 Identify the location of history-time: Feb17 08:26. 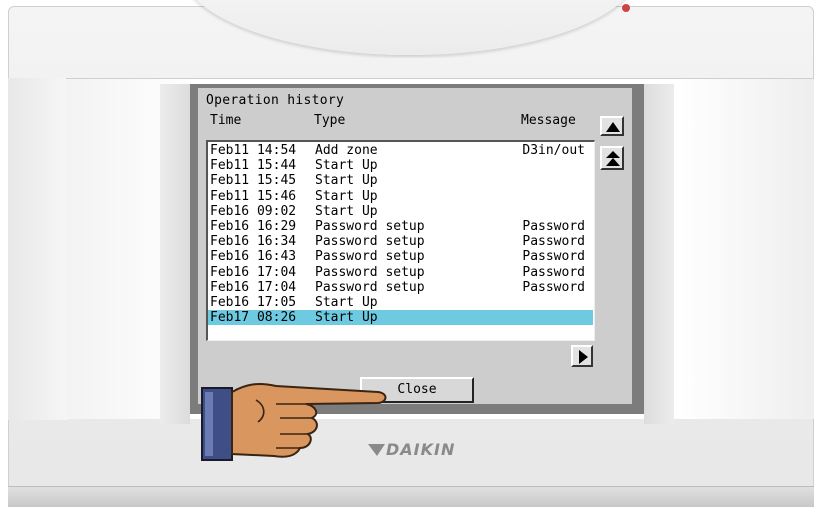
(253, 318).